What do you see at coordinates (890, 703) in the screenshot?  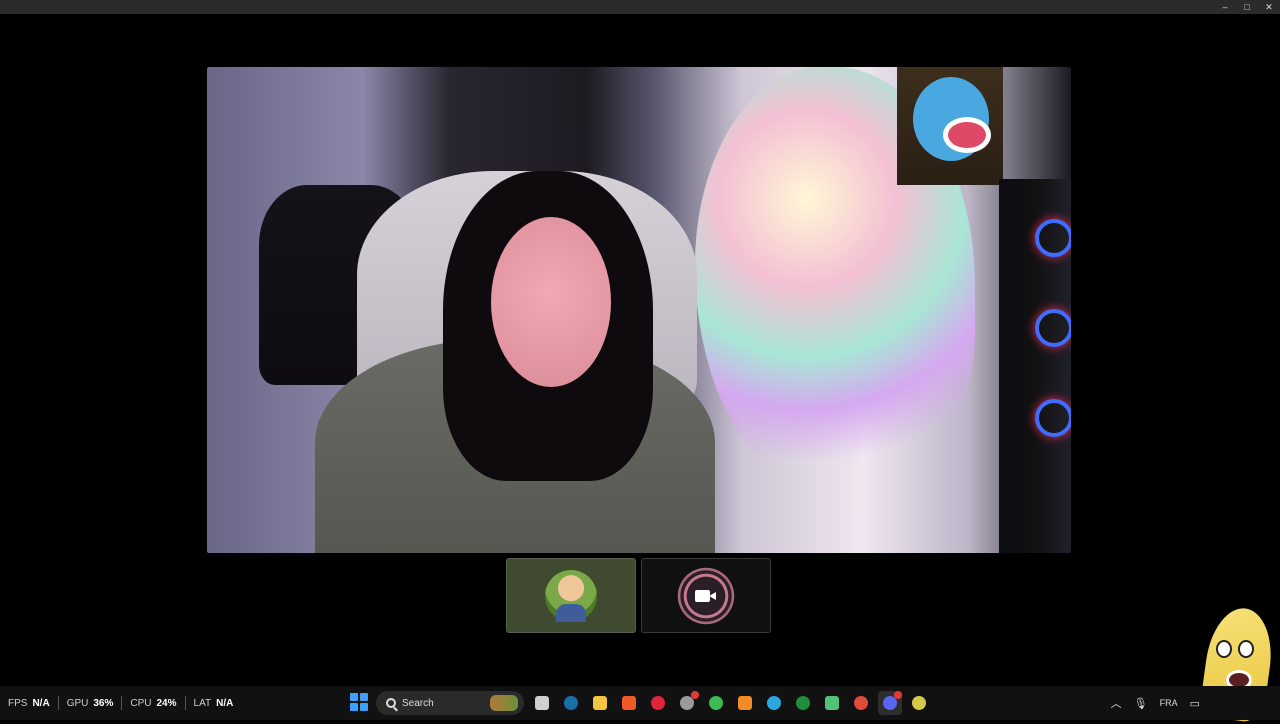 I see `discord-icon` at bounding box center [890, 703].